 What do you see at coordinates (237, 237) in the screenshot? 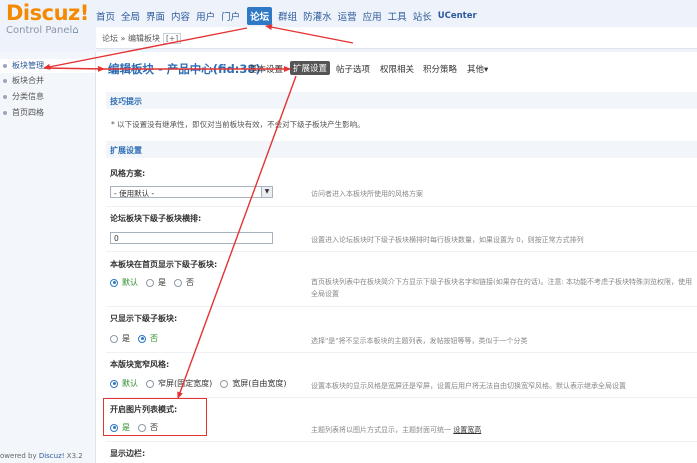
I see `arrow-to-picture-list` at bounding box center [237, 237].